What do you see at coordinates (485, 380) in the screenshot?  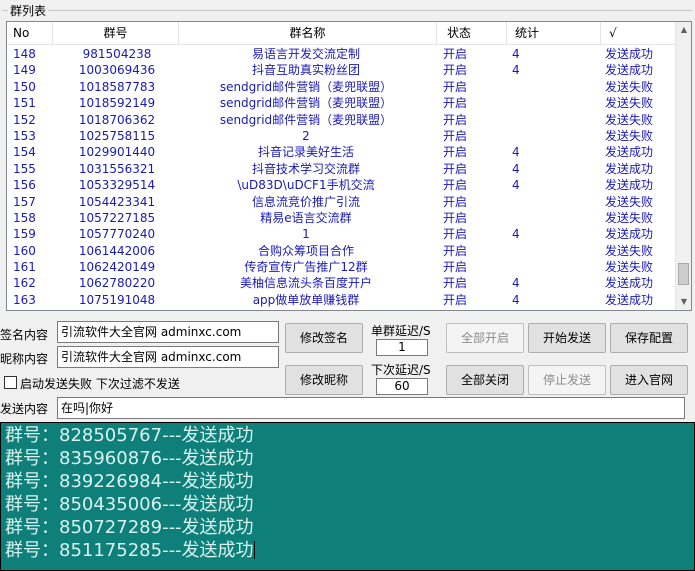 I see `all-close-button: 全部关闭` at bounding box center [485, 380].